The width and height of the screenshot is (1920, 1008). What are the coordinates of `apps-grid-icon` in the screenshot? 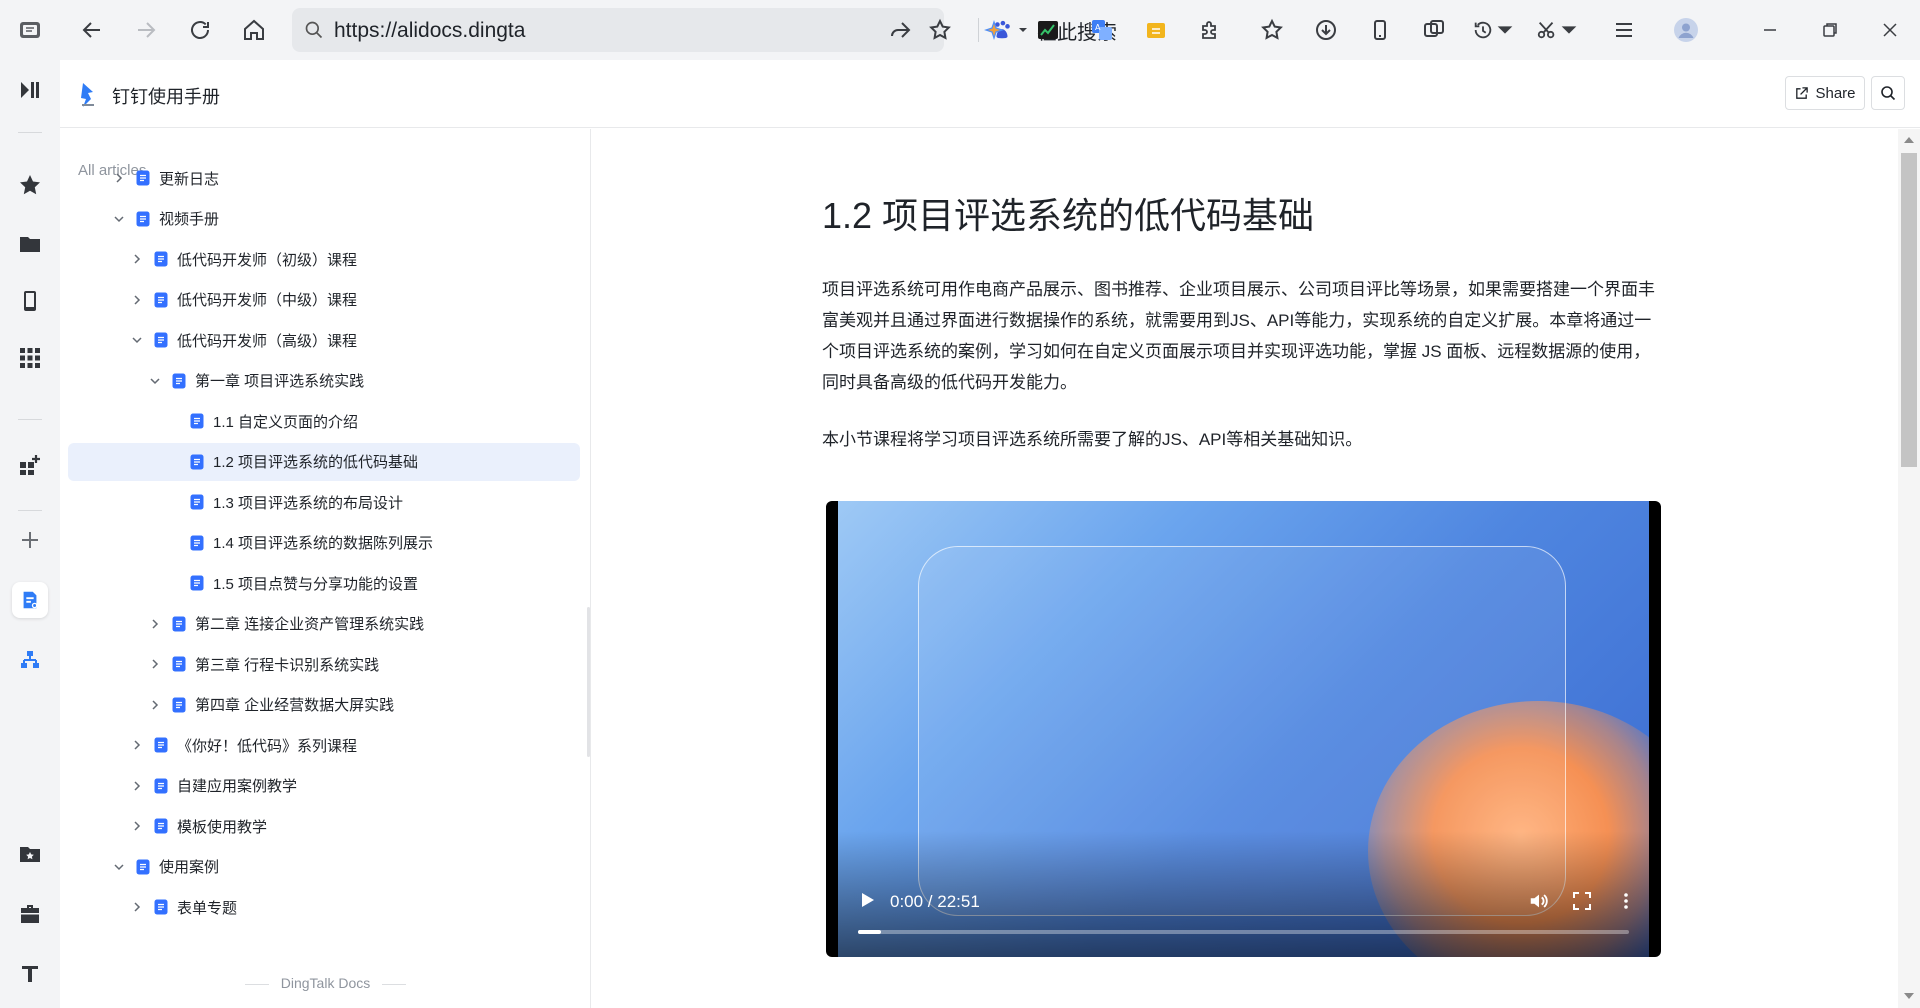 It's located at (30, 358).